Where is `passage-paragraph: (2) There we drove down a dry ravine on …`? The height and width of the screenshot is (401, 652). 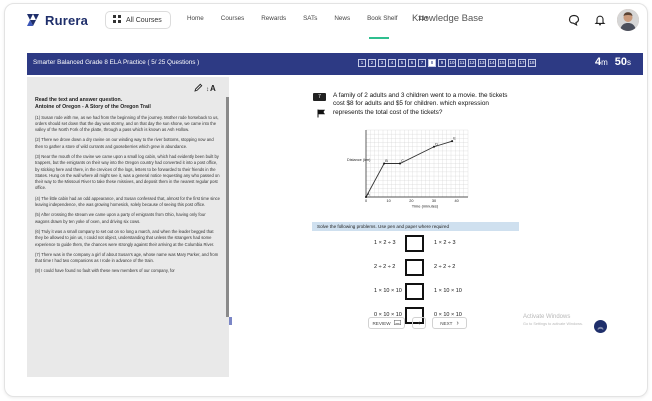
passage-paragraph: (2) There we drove down a dry ravine on … is located at coordinates (124, 143).